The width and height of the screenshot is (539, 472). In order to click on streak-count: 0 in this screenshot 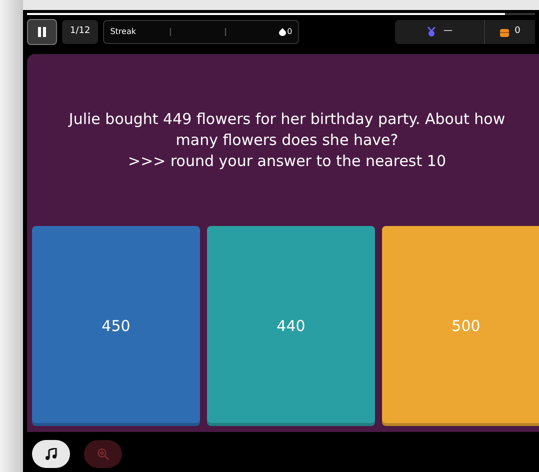, I will do `click(289, 32)`.